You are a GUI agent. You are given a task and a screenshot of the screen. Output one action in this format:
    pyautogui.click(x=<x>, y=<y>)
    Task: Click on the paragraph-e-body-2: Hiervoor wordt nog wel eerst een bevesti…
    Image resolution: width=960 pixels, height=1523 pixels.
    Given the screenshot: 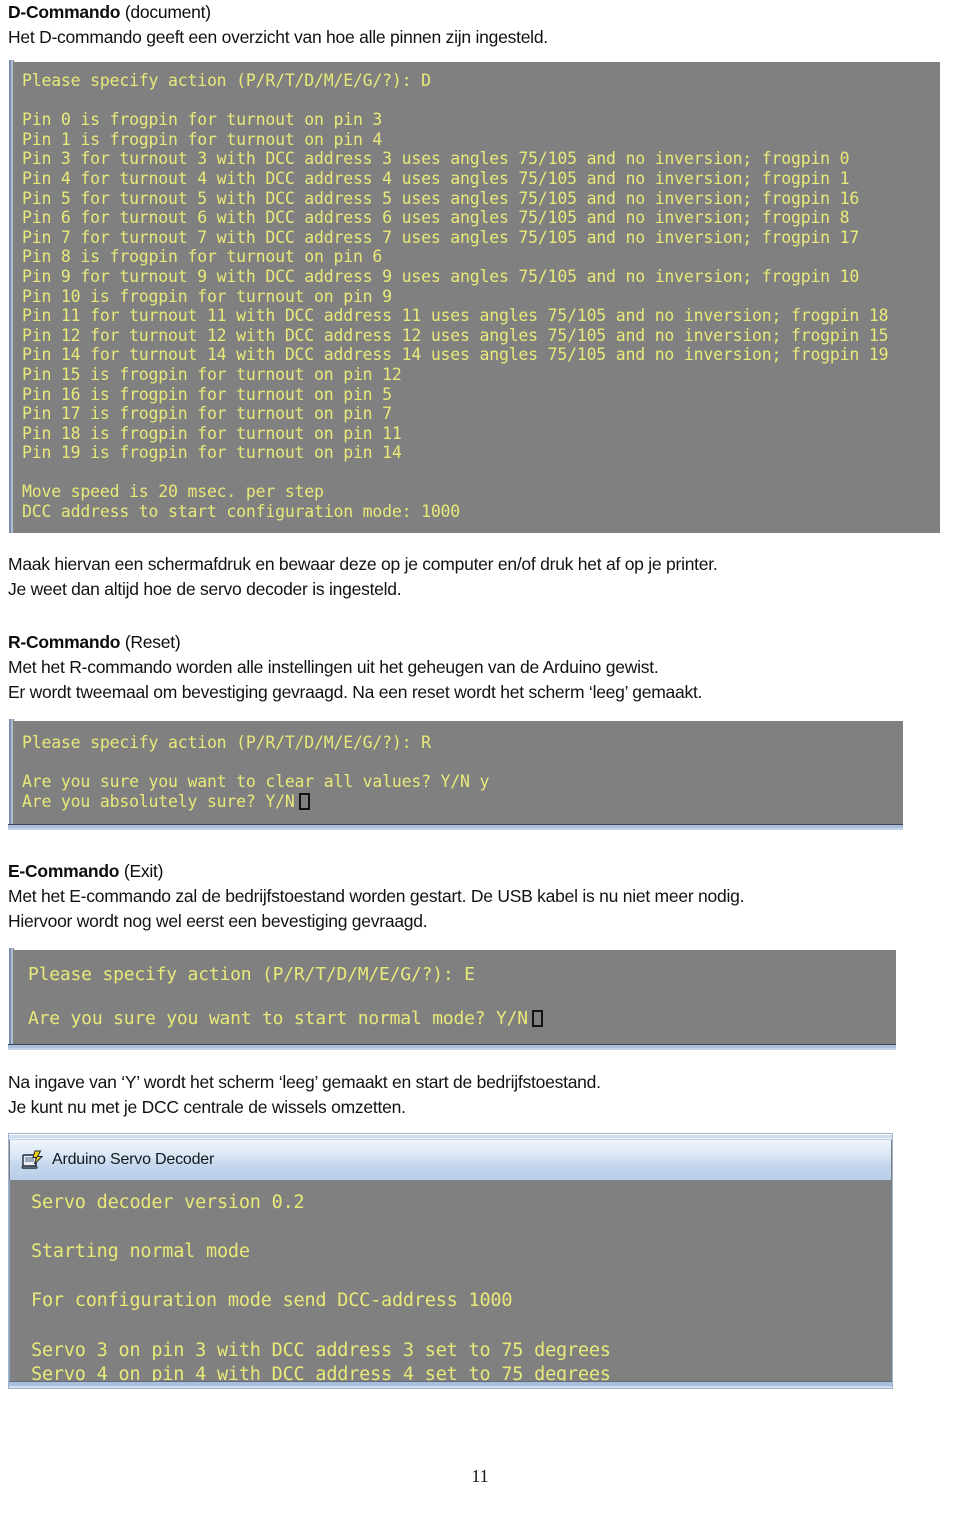 What is the action you would take?
    pyautogui.click(x=218, y=921)
    